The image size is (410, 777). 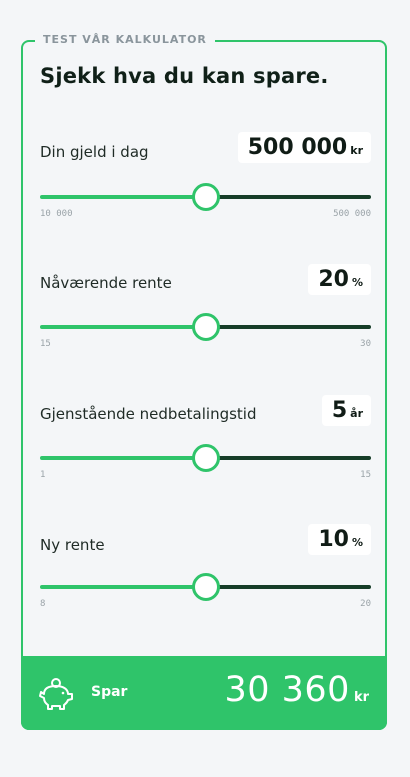 I want to click on remaining-term-value-box: 5 år, so click(x=346, y=410).